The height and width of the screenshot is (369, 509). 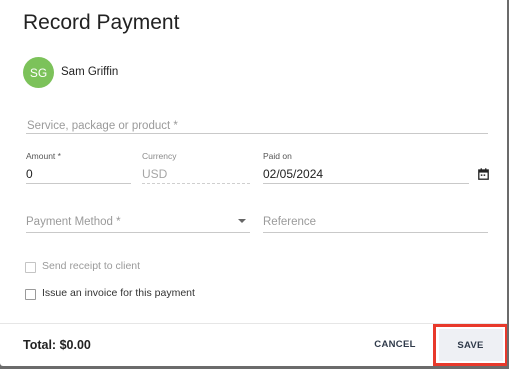 I want to click on calendar-icon, so click(x=483, y=174).